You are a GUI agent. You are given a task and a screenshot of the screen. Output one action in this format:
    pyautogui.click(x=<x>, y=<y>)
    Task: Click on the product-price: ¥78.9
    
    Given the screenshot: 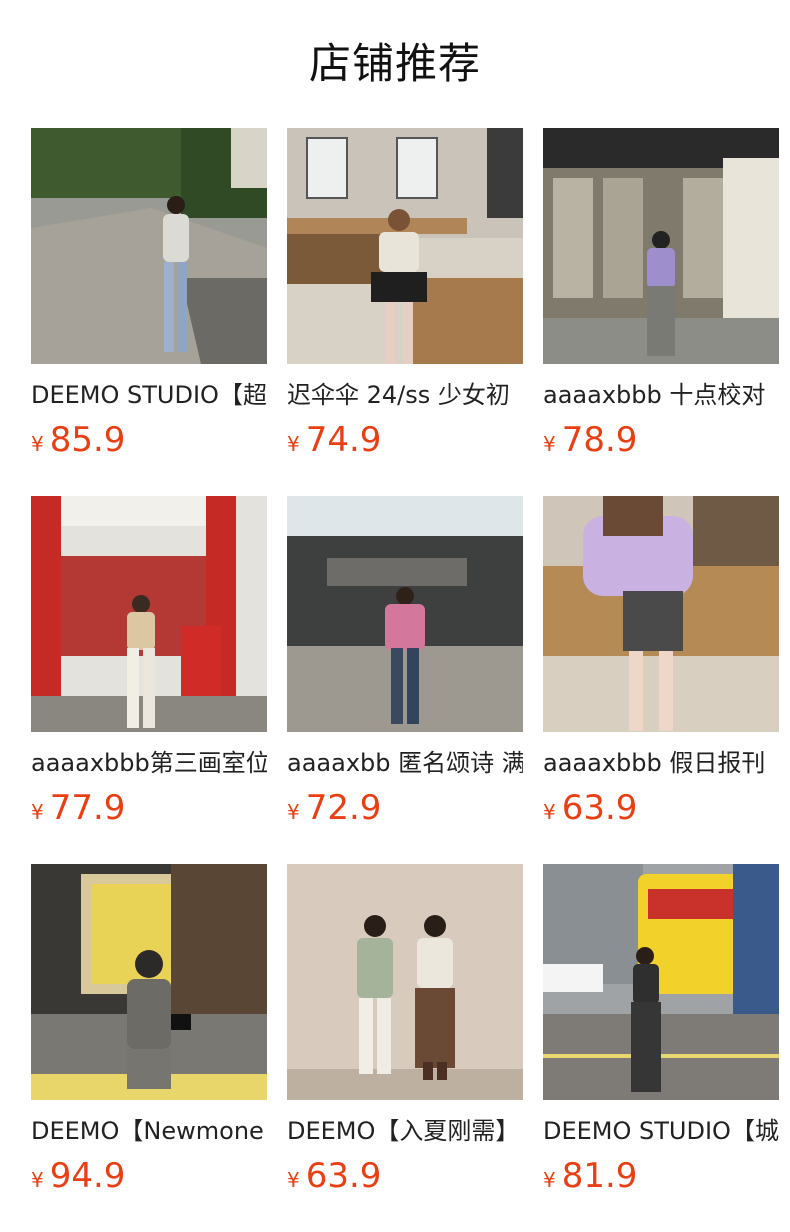 What is the action you would take?
    pyautogui.click(x=661, y=440)
    